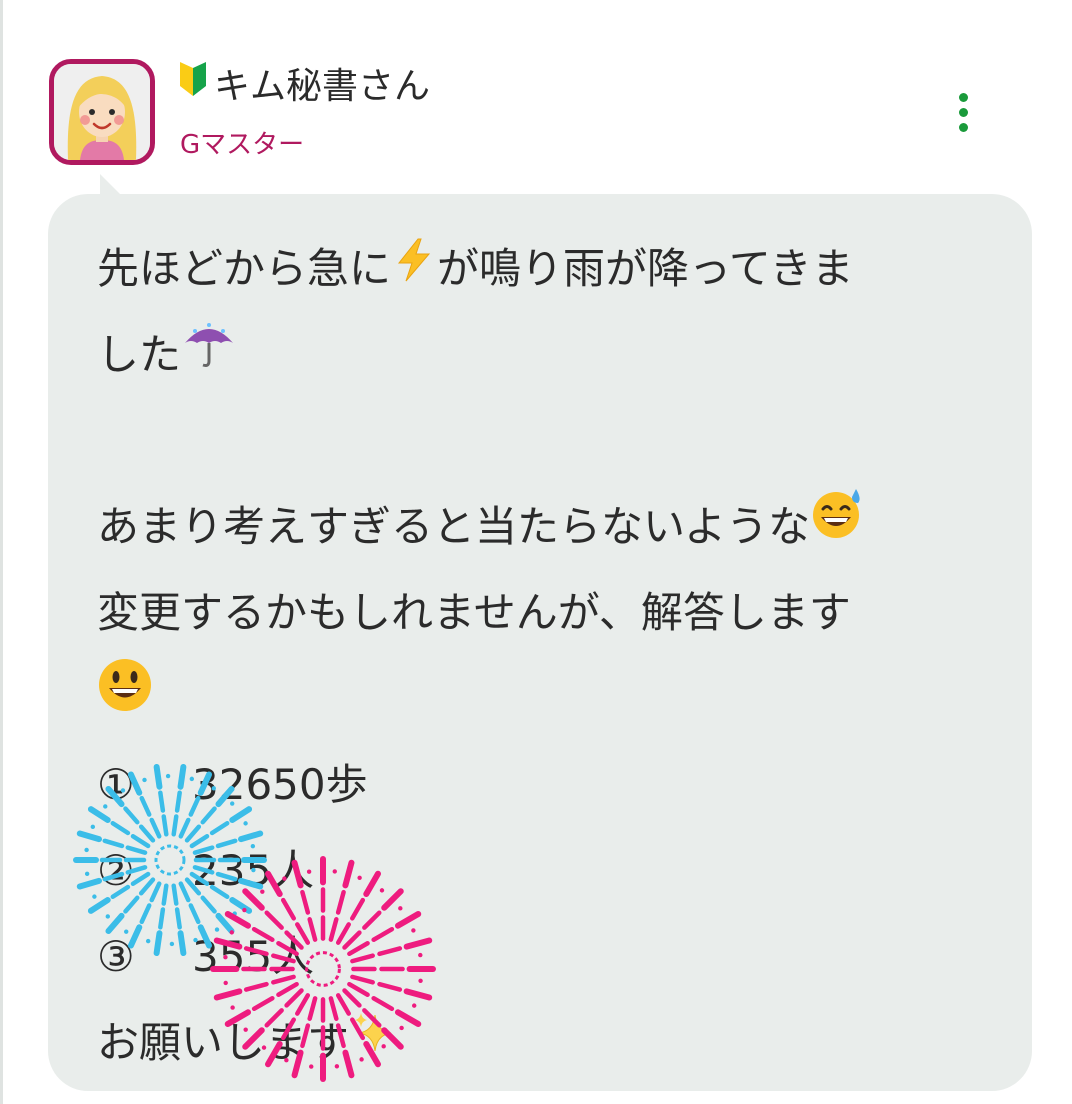 This screenshot has height=1104, width=1072. What do you see at coordinates (542, 269) in the screenshot?
I see `message-line: 先ほどから急に が鳴り雨が降ってきま` at bounding box center [542, 269].